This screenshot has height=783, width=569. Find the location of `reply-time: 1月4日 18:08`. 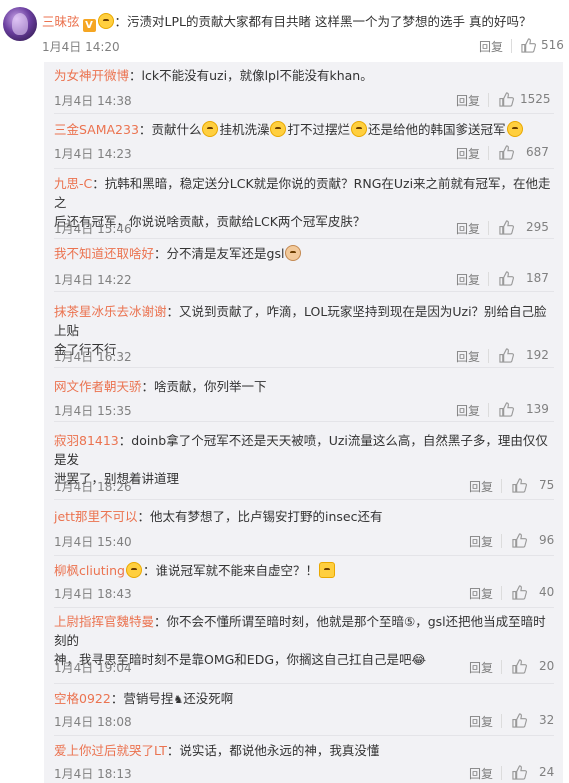

reply-time: 1月4日 18:08 is located at coordinates (93, 722).